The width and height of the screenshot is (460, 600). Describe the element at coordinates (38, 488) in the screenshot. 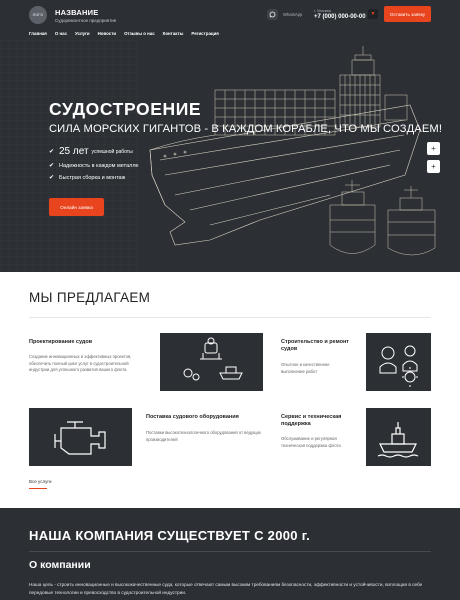

I see `link-underline` at that location.